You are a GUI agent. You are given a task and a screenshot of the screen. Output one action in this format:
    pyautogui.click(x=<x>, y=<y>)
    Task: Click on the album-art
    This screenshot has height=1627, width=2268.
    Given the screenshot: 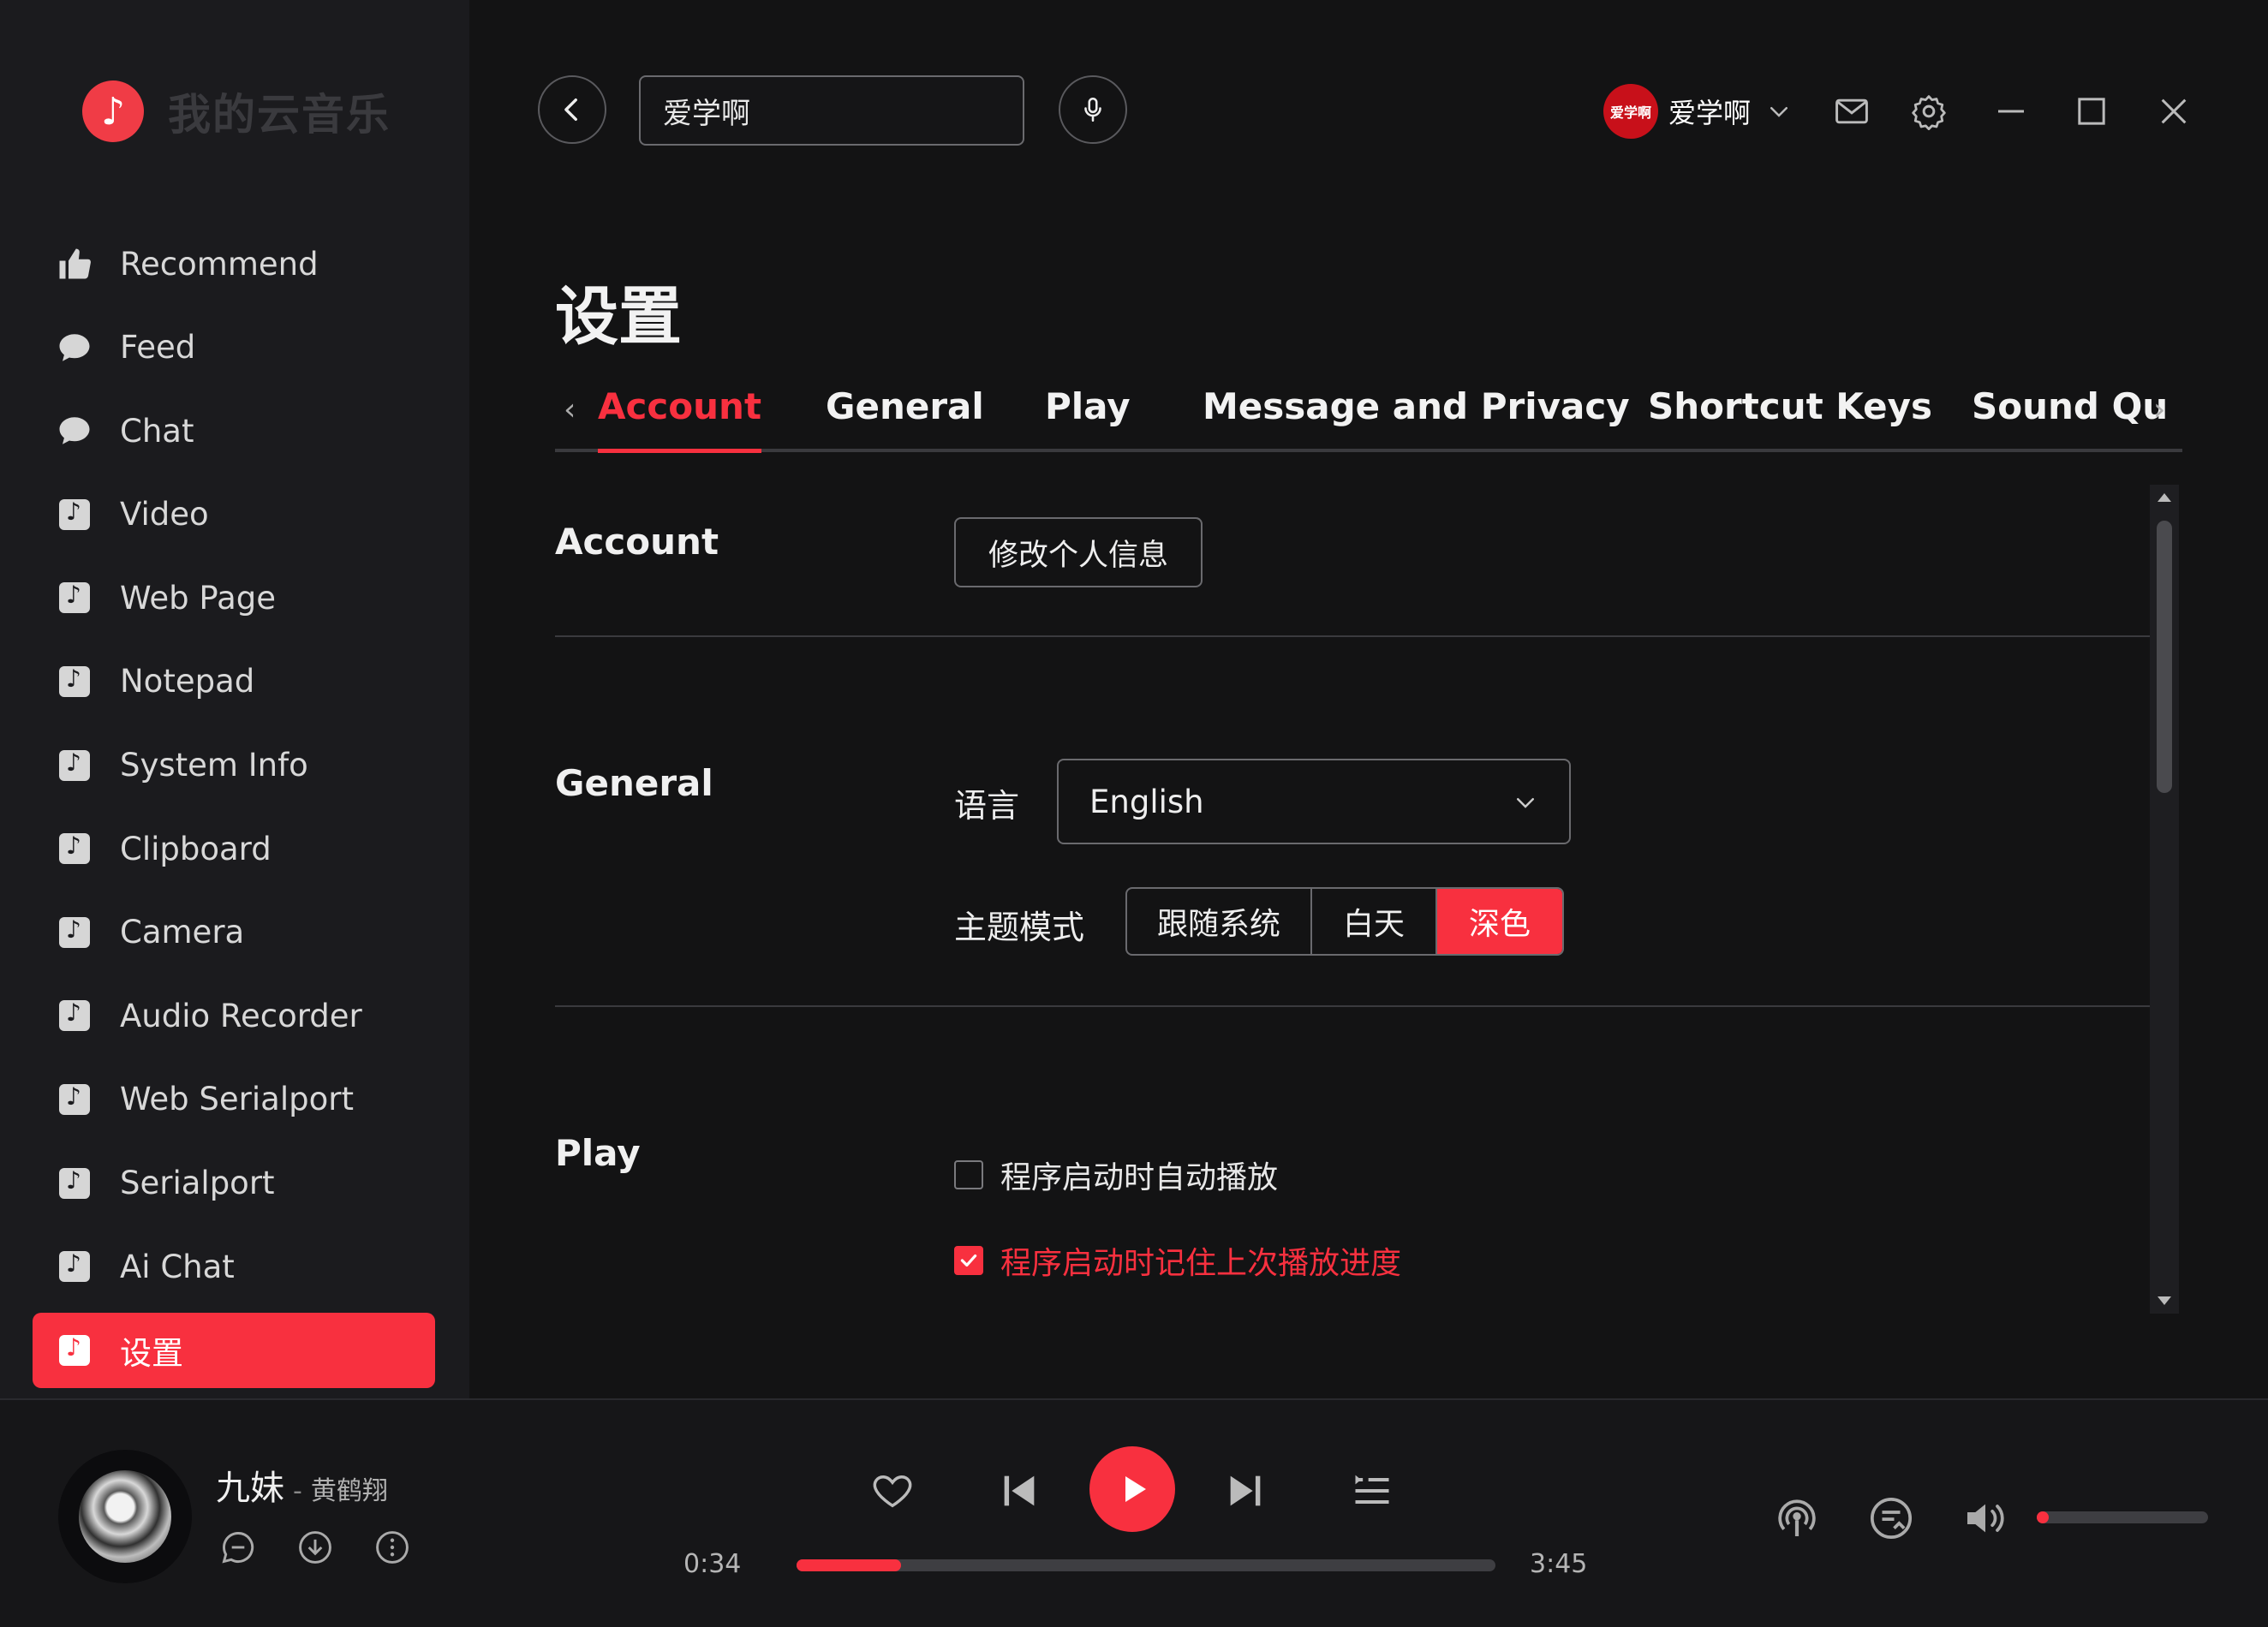 What is the action you would take?
    pyautogui.click(x=125, y=1516)
    